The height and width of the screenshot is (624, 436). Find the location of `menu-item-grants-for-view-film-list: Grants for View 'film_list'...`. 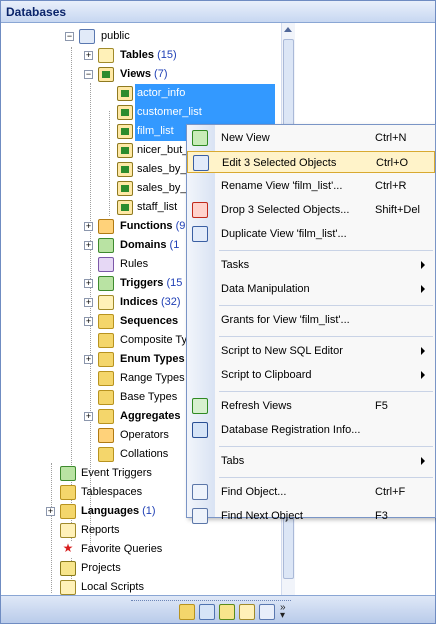

menu-item-grants-for-view-film-list: Grants for View 'film_list'... is located at coordinates (311, 320).